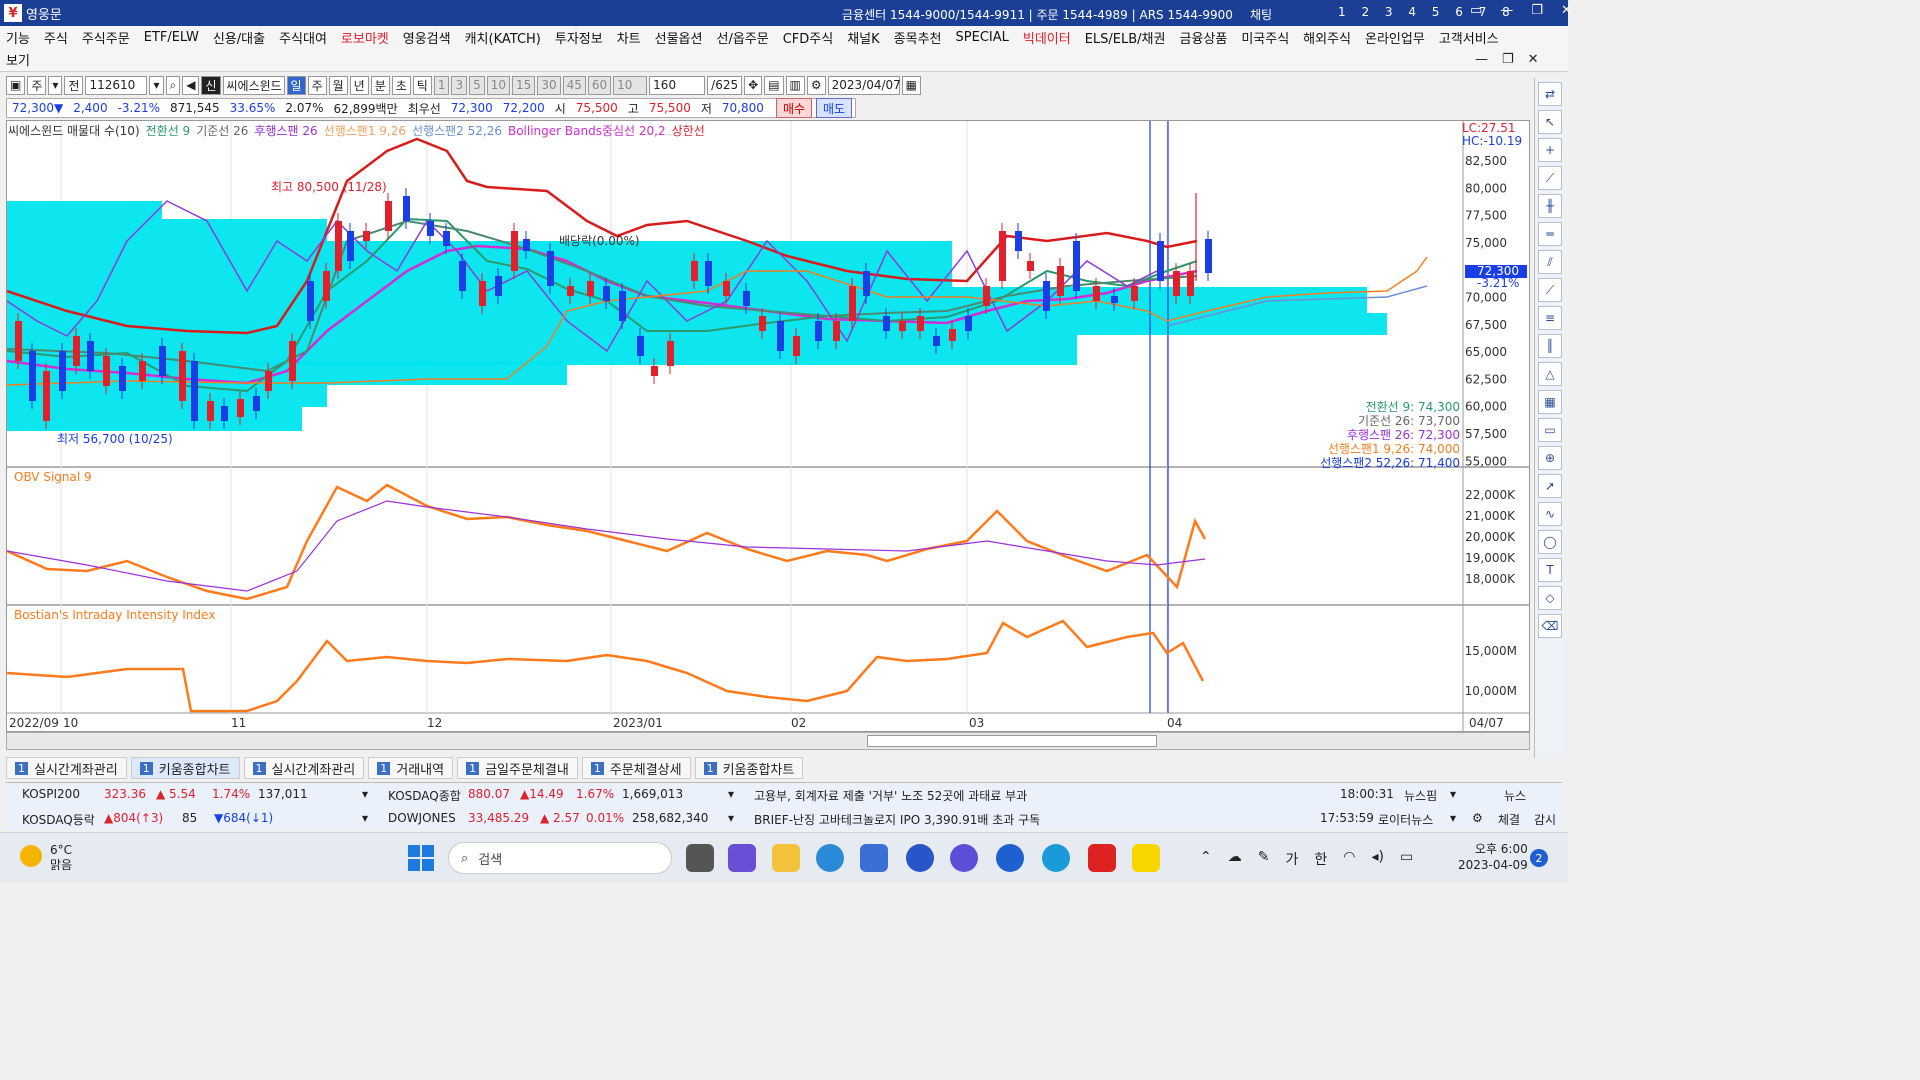  Describe the element at coordinates (1550, 374) in the screenshot. I see `triangle-icon: △` at that location.